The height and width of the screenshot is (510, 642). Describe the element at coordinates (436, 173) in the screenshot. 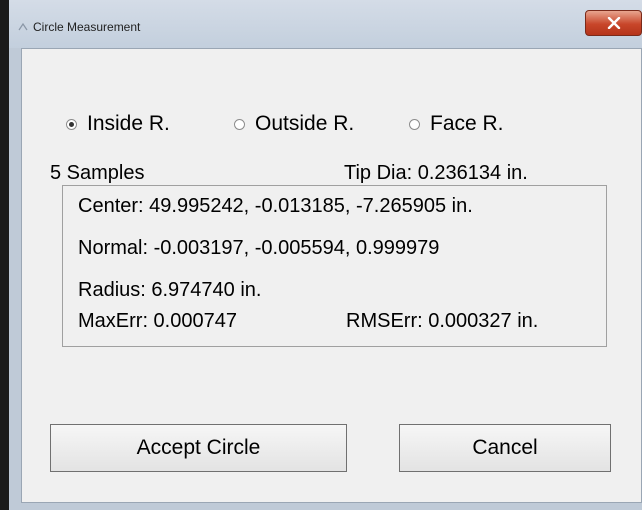

I see `tip-diameter: Tip Dia: 0.236134 in.` at that location.